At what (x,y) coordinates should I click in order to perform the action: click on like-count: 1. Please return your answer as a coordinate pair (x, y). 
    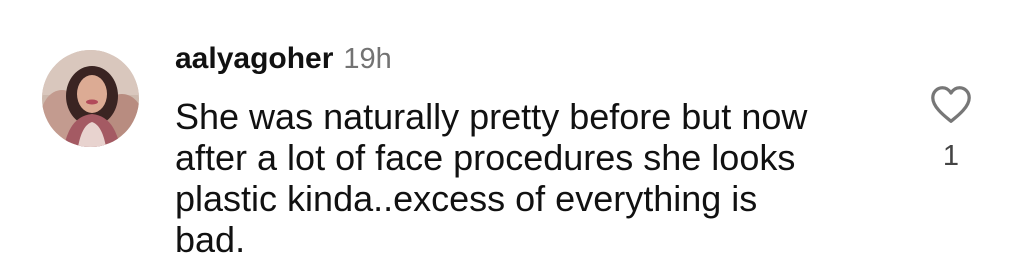
    Looking at the image, I should click on (951, 156).